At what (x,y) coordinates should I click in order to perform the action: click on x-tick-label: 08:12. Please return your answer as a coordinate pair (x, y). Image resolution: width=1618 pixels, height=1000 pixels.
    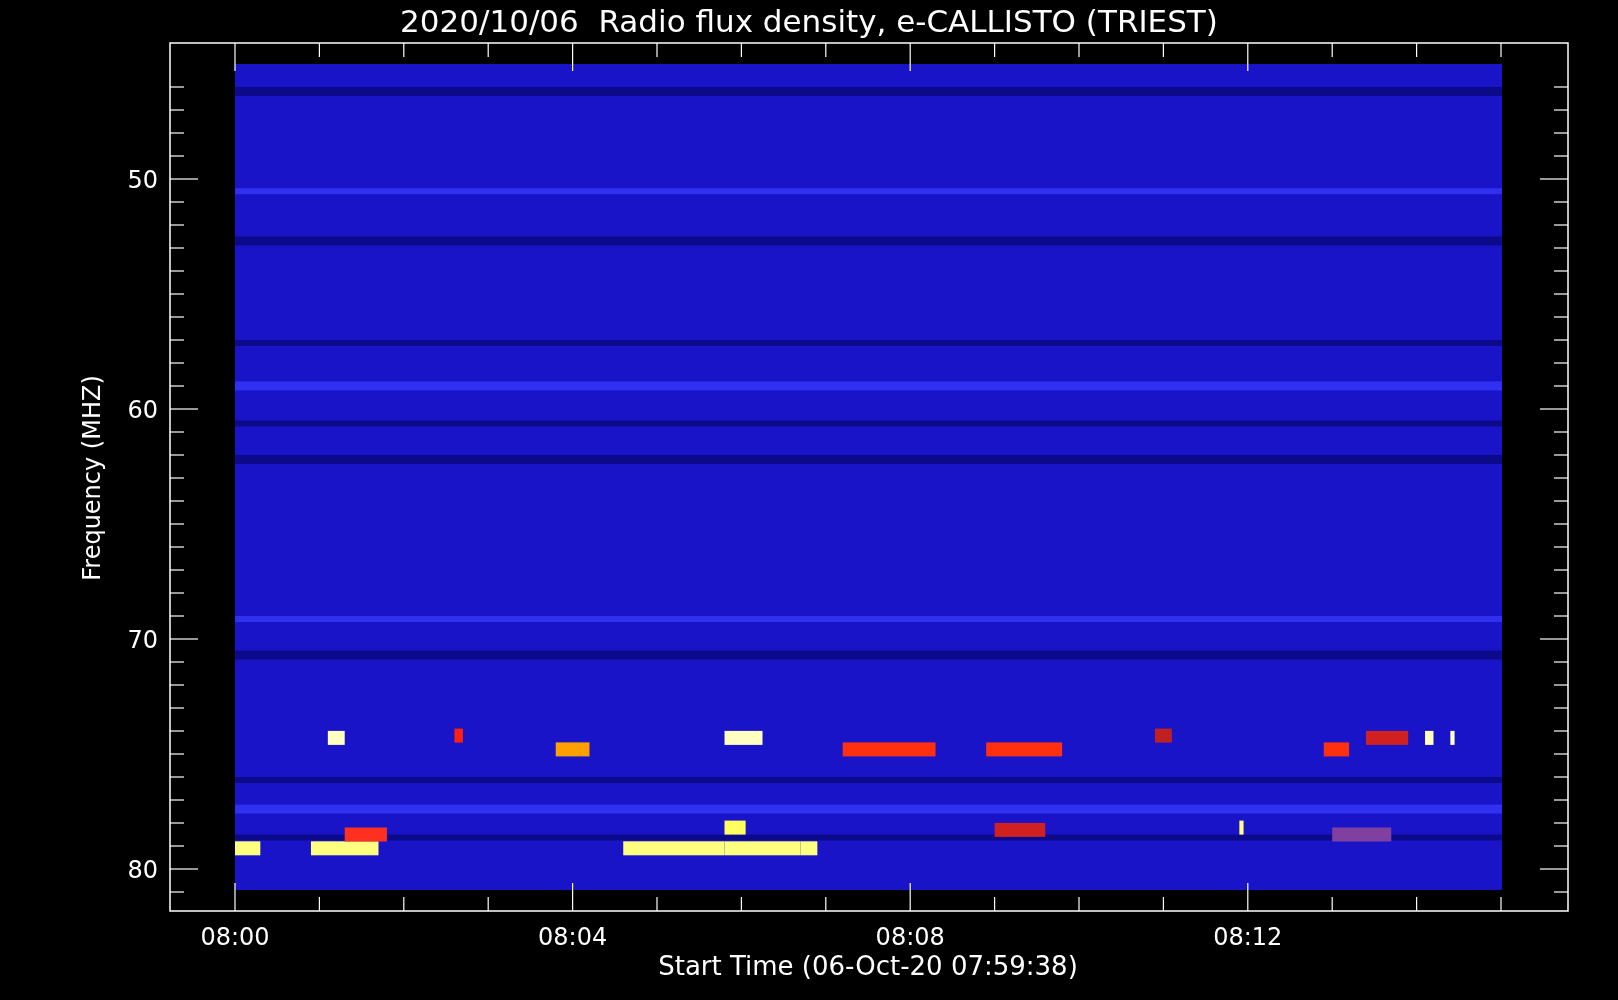
    Looking at the image, I should click on (1248, 937).